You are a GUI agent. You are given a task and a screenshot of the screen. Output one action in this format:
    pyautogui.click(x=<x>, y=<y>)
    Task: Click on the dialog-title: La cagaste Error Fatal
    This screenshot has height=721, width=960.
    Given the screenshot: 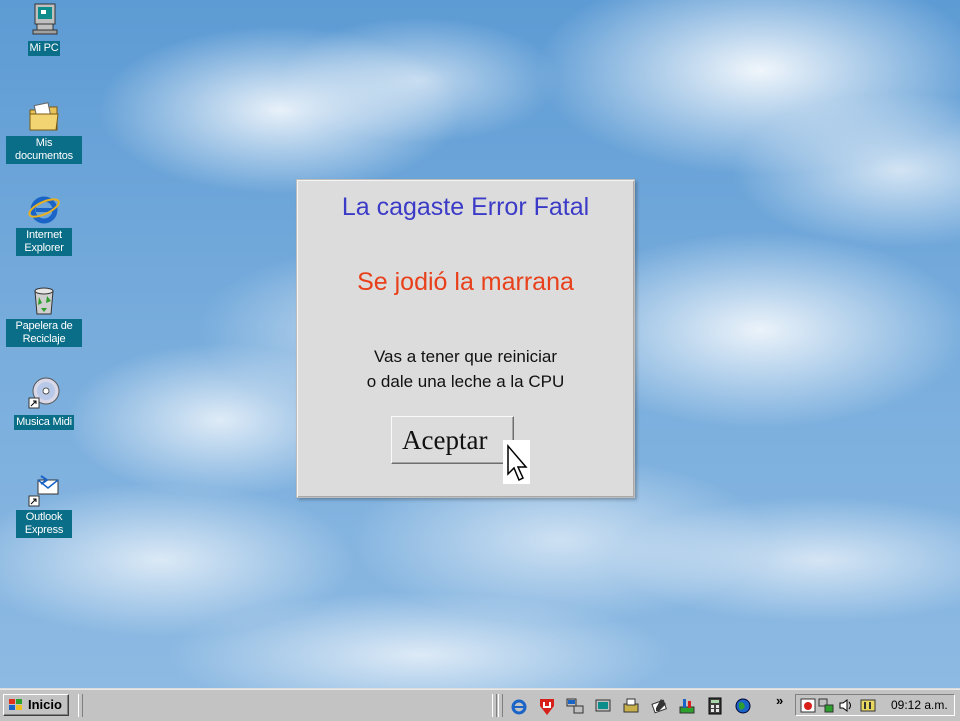 What is the action you would take?
    pyautogui.click(x=465, y=207)
    